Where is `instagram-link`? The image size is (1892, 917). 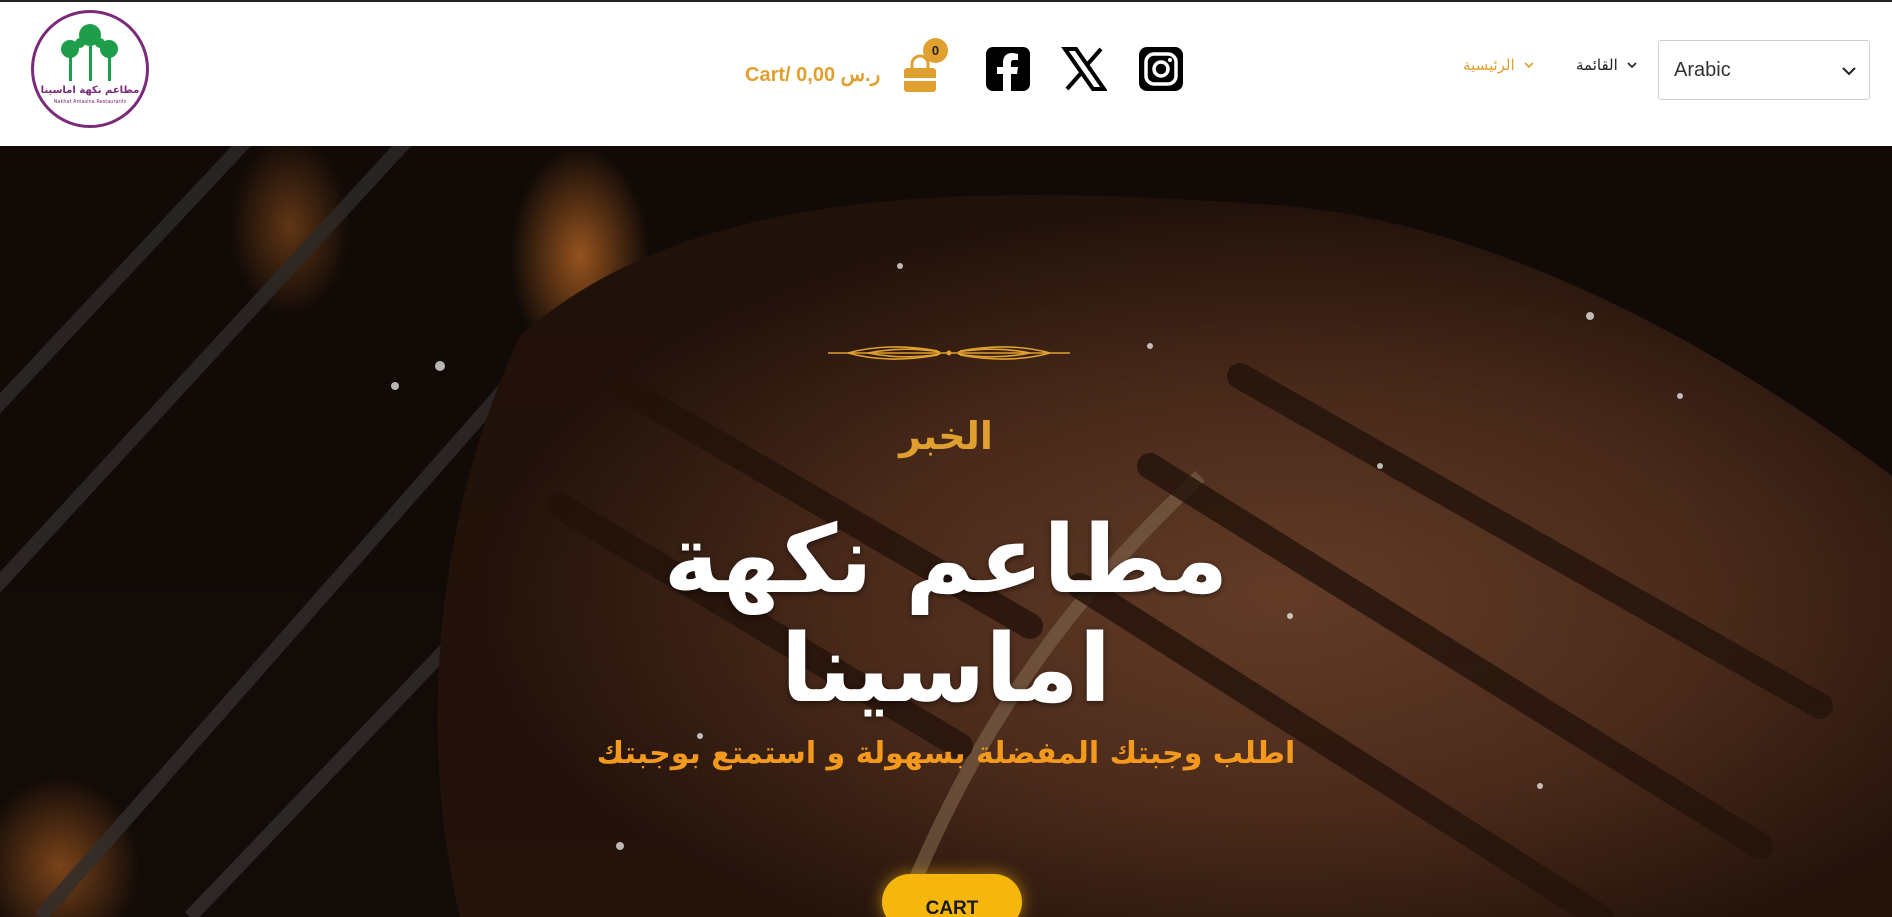 instagram-link is located at coordinates (1161, 69).